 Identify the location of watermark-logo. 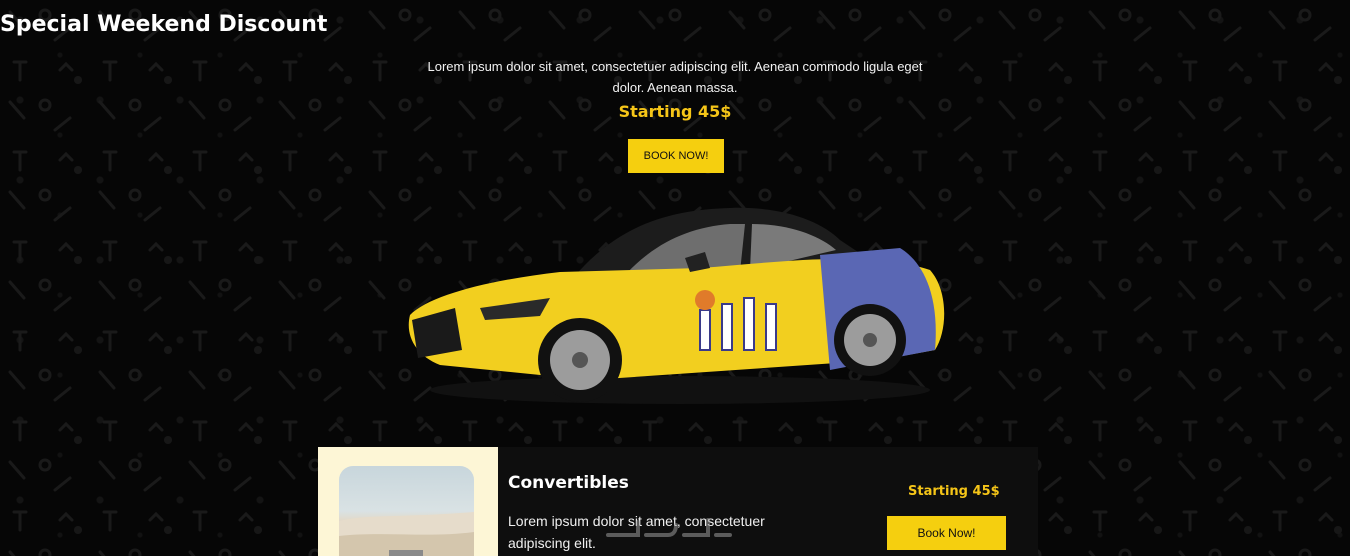
(669, 527).